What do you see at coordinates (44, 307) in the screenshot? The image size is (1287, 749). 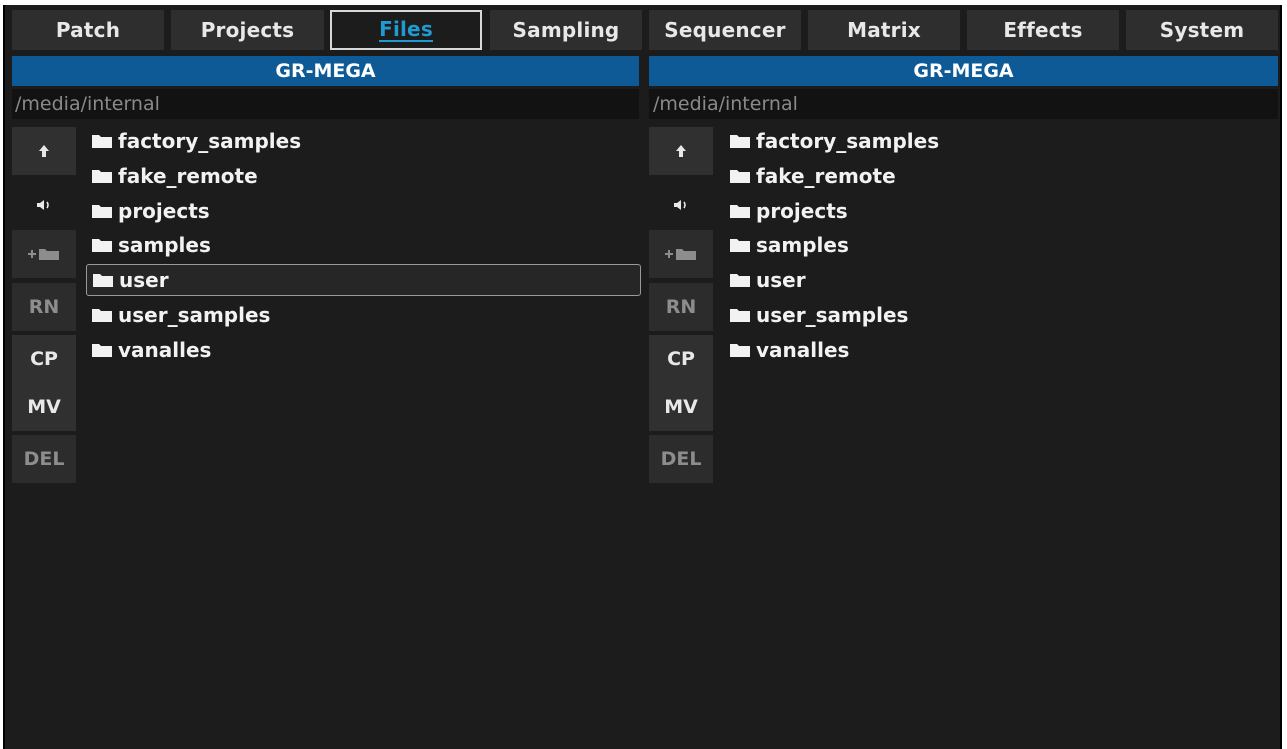 I see `left-rename-button: RN` at bounding box center [44, 307].